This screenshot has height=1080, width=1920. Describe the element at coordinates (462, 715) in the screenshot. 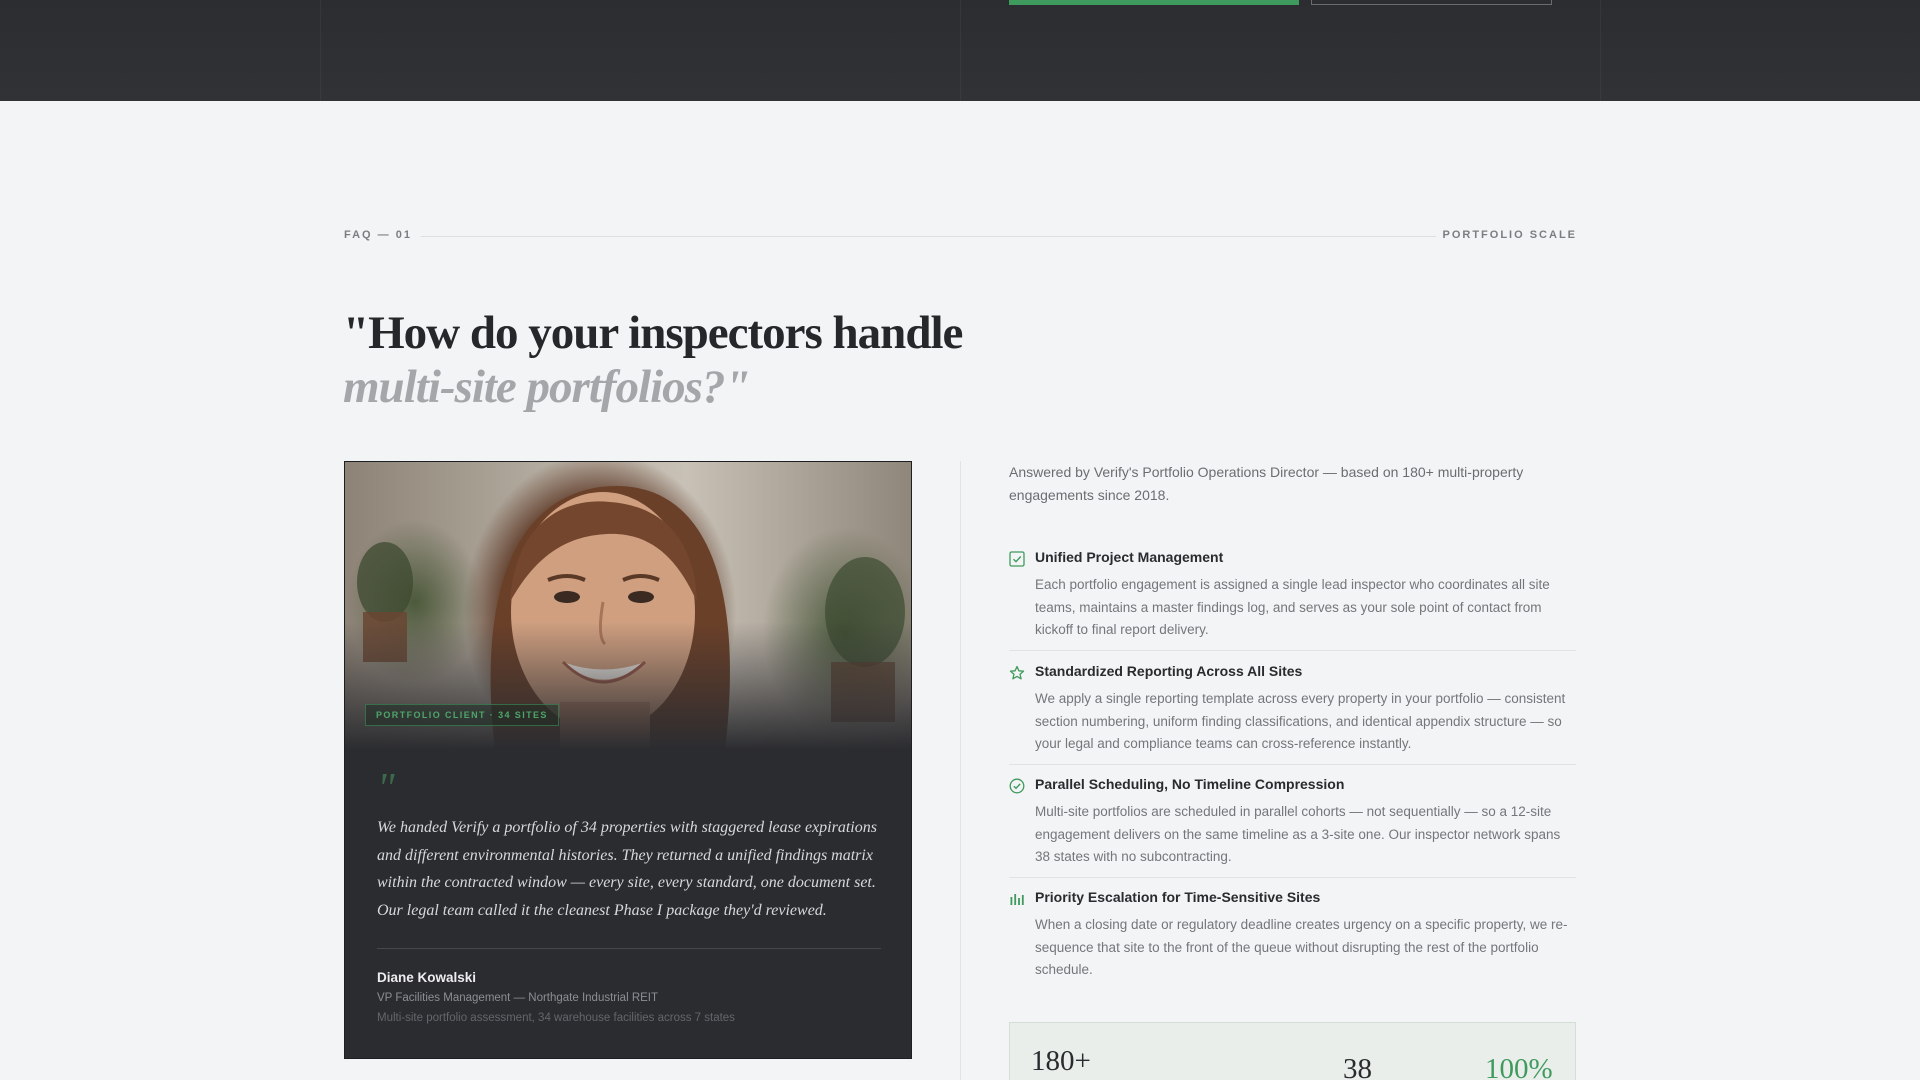

I see `client-tag-badge: PORTFOLIO CLIENT · 34 SITES` at that location.